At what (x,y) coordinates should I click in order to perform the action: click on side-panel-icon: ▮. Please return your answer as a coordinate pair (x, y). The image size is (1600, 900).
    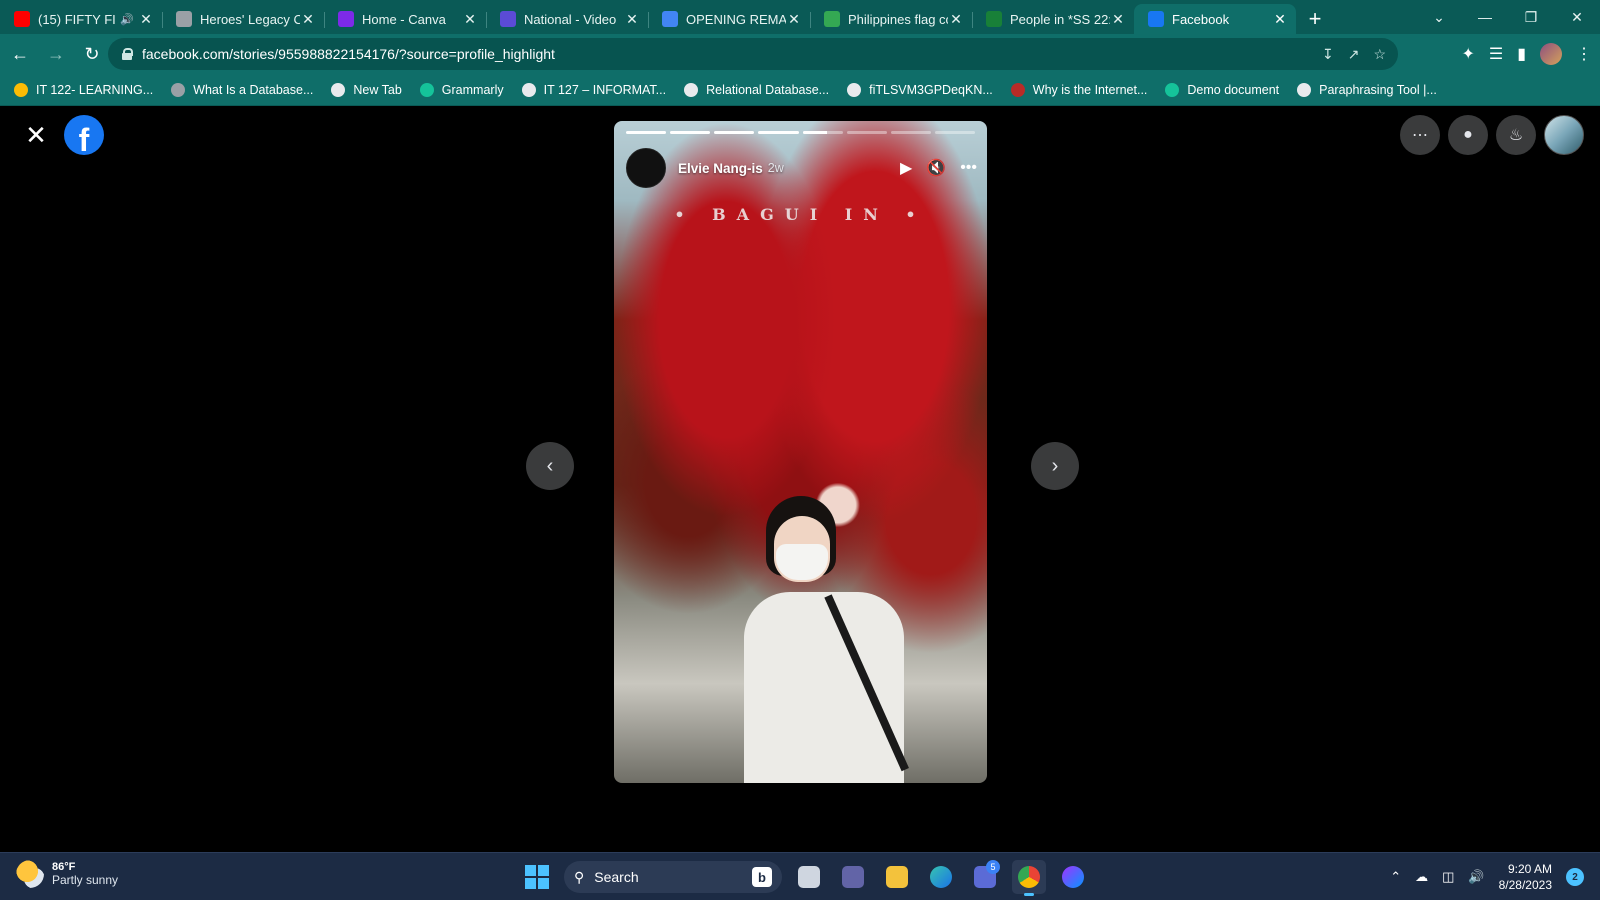
    Looking at the image, I should click on (1521, 54).